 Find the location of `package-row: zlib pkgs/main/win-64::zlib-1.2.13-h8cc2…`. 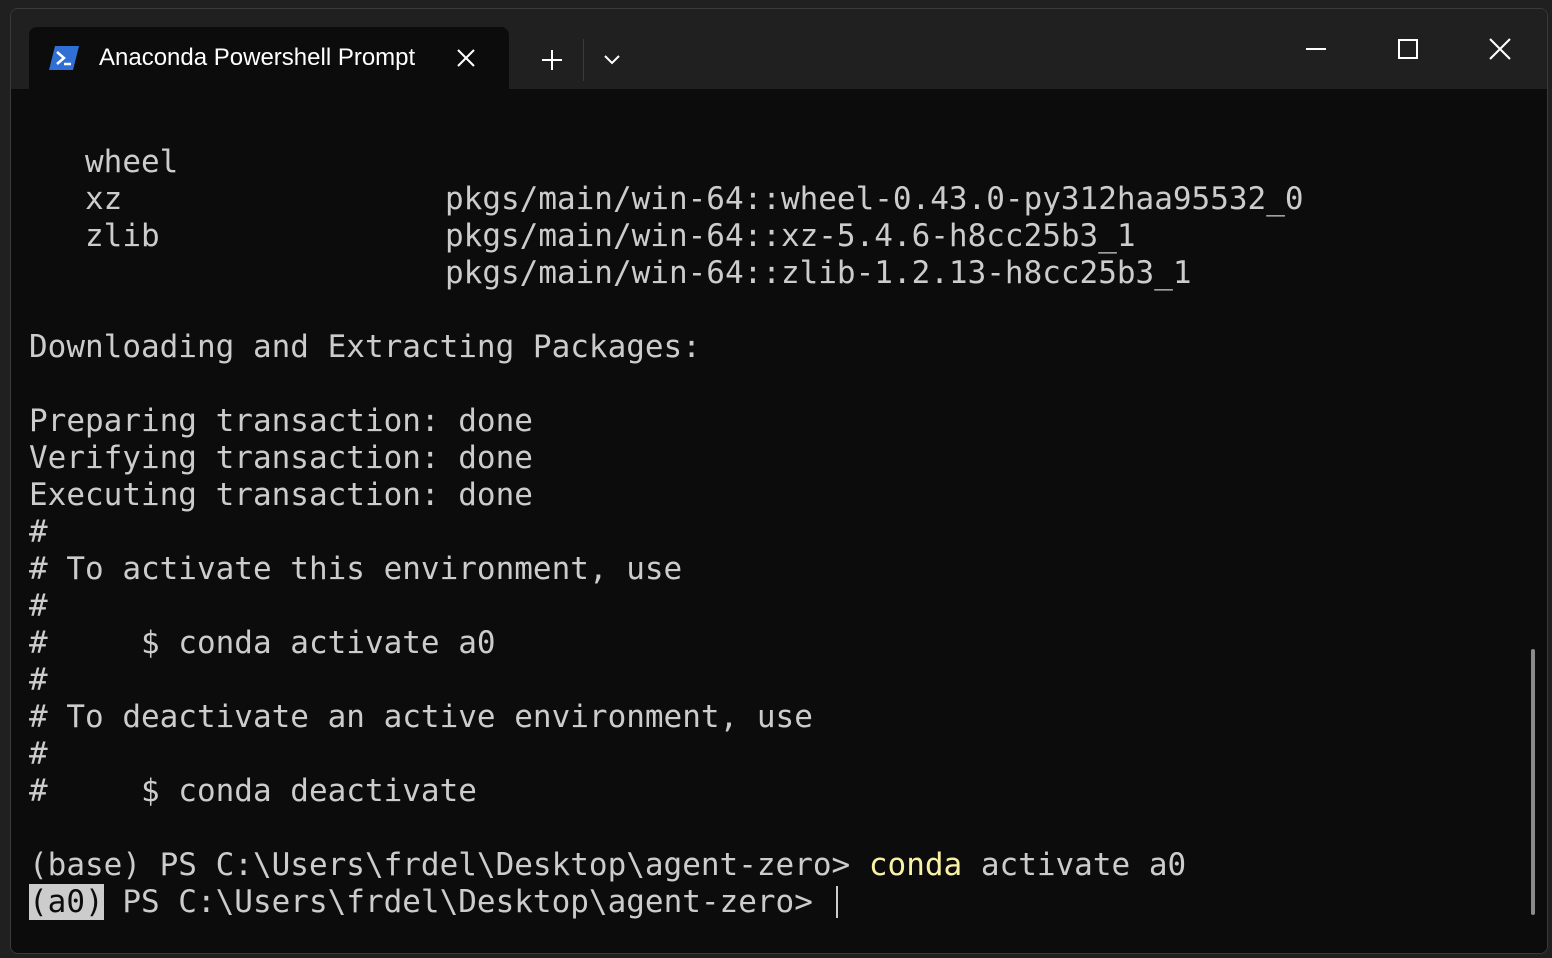

package-row: zlib pkgs/main/win-64::zlib-1.2.13-h8cc2… is located at coordinates (610, 236).